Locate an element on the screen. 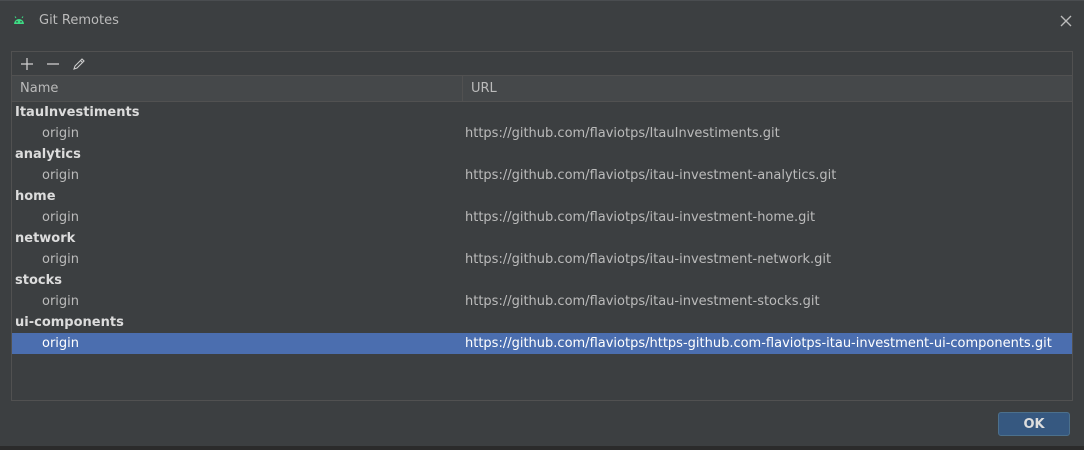 This screenshot has width=1084, height=450. edit-remote-button is located at coordinates (79, 64).